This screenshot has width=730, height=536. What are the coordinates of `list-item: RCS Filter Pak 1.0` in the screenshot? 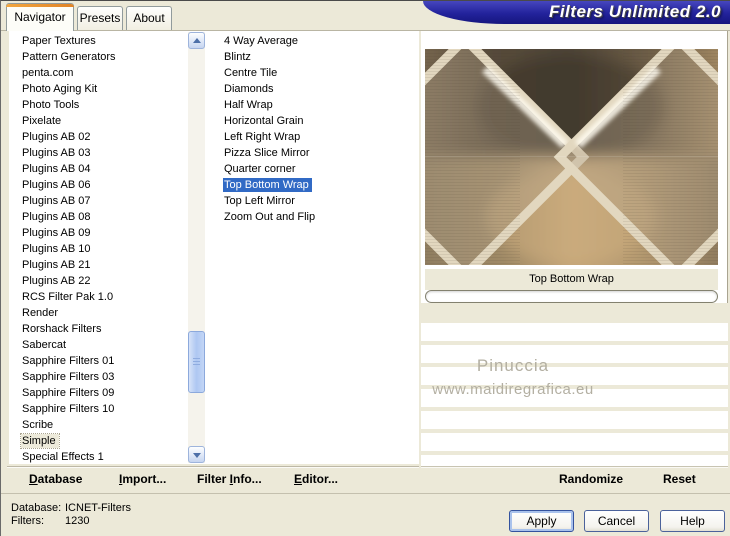 It's located at (104, 298).